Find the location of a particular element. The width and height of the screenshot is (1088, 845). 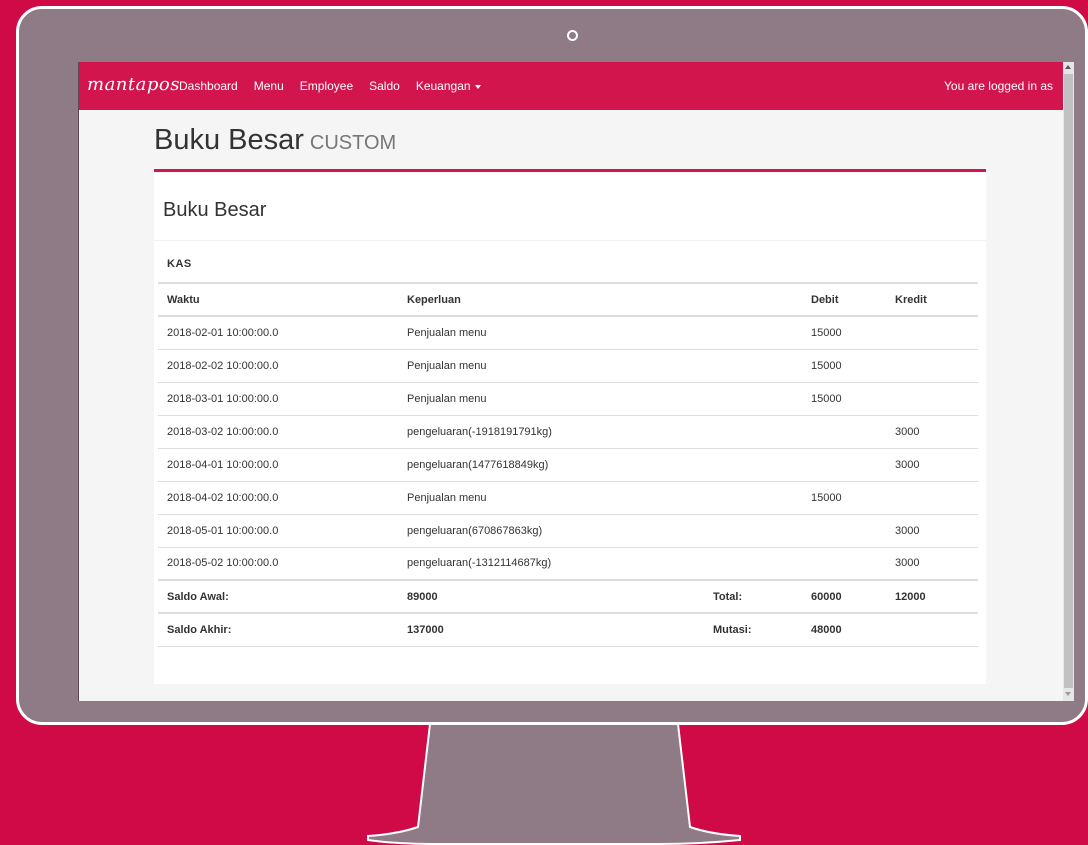

saldo-awal-value: 89000 is located at coordinates (551, 596).